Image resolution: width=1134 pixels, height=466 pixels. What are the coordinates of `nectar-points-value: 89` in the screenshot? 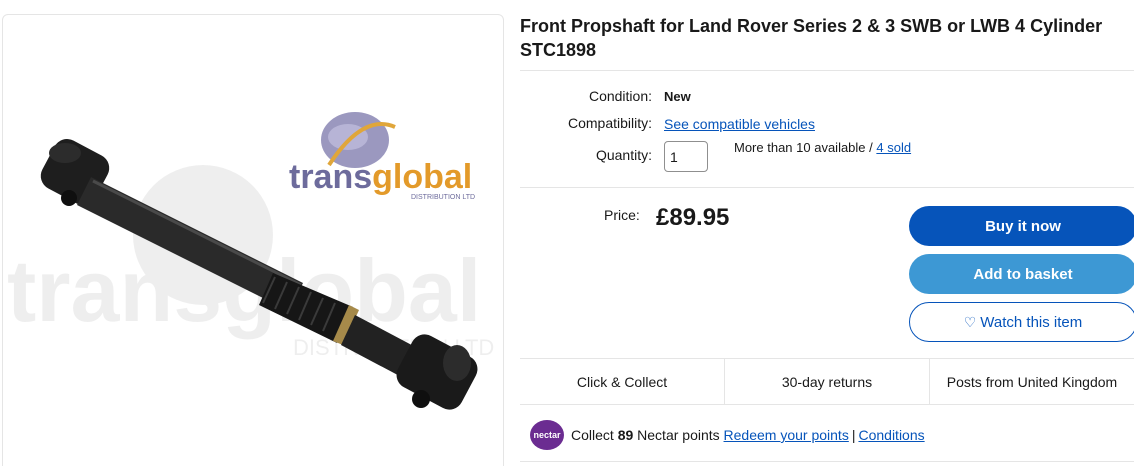 It's located at (625, 435).